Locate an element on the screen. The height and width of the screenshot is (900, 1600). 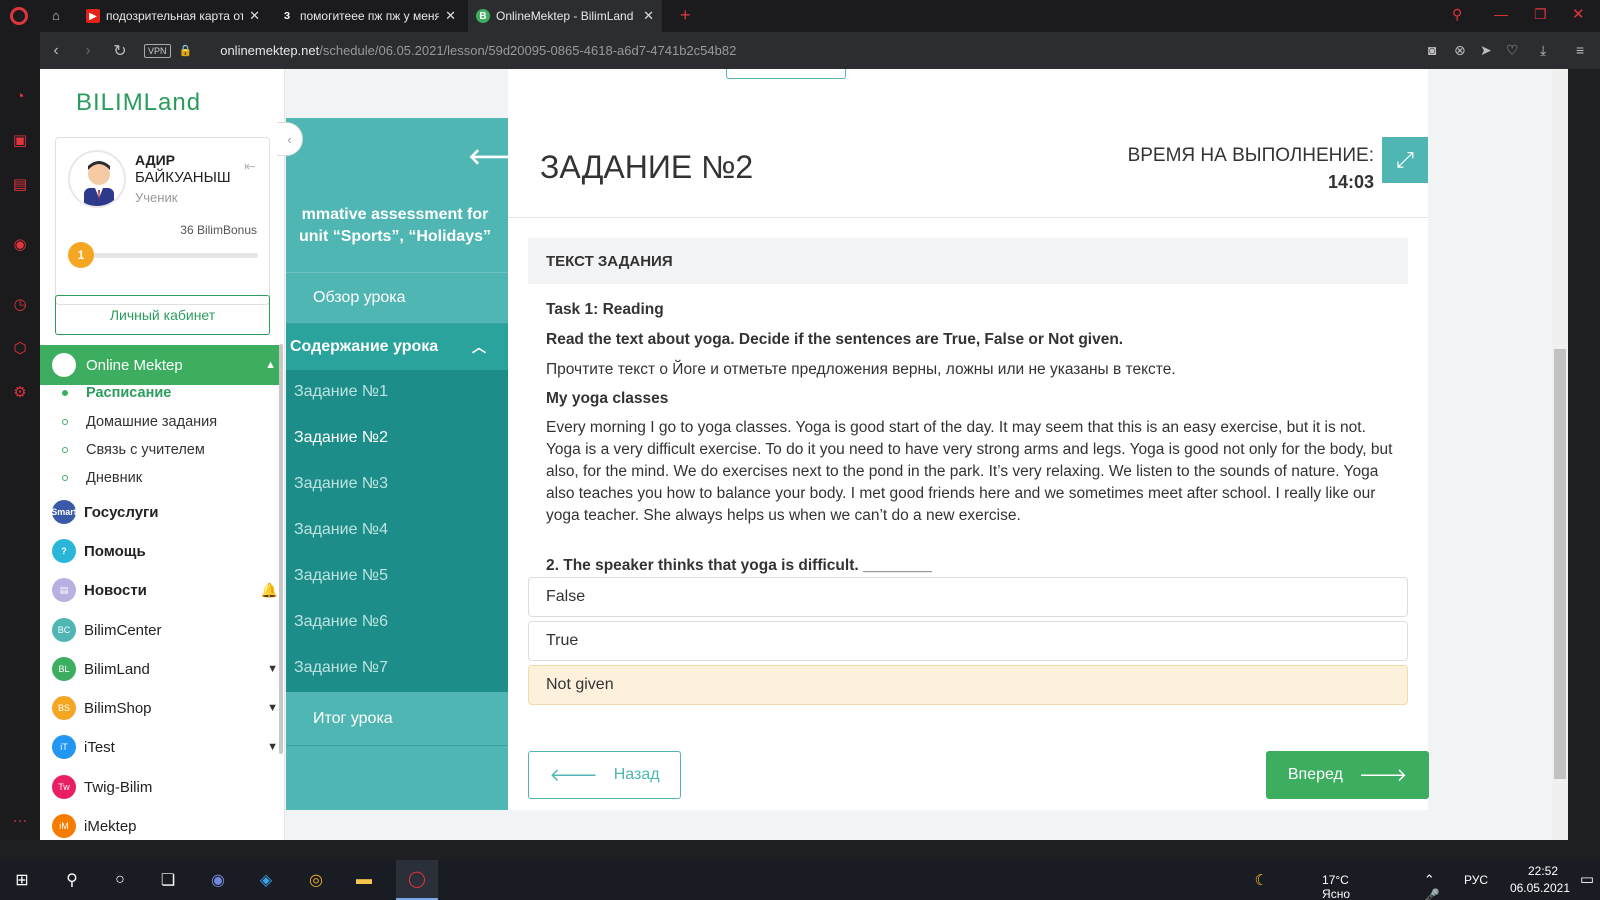
menu-item-bilimcenter: BC BilimCenter is located at coordinates (166, 630).